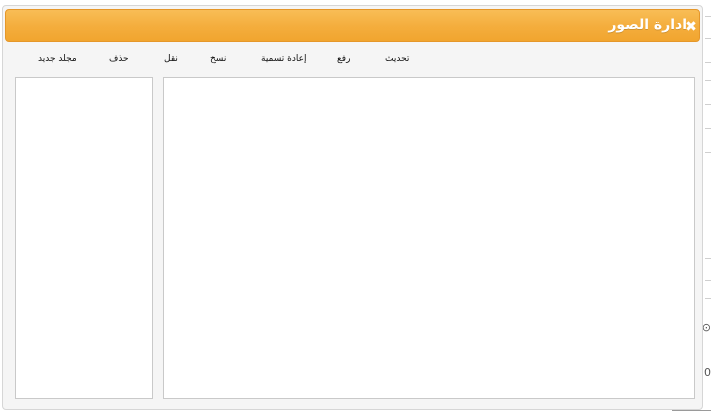 The image size is (711, 419). What do you see at coordinates (57, 59) in the screenshot?
I see `new-folder-button: مجلد جديد` at bounding box center [57, 59].